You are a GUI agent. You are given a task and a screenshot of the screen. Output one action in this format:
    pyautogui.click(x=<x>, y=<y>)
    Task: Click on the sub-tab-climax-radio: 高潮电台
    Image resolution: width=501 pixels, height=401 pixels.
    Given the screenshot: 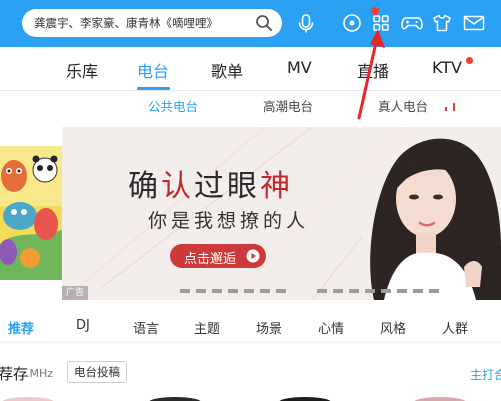 What is the action you would take?
    pyautogui.click(x=288, y=105)
    